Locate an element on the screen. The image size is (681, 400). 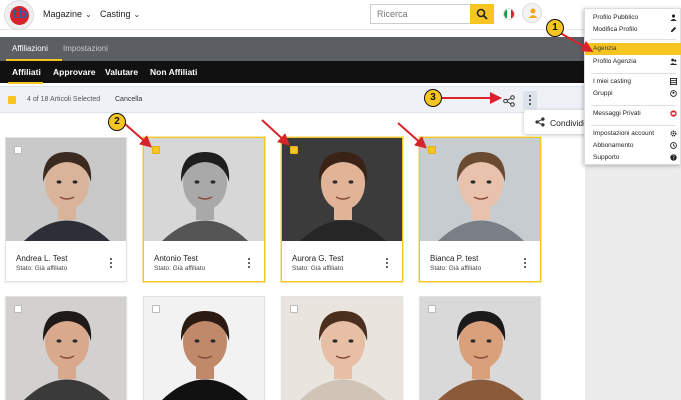
menu-item-abbonamento: Abbonamento is located at coordinates (633, 146).